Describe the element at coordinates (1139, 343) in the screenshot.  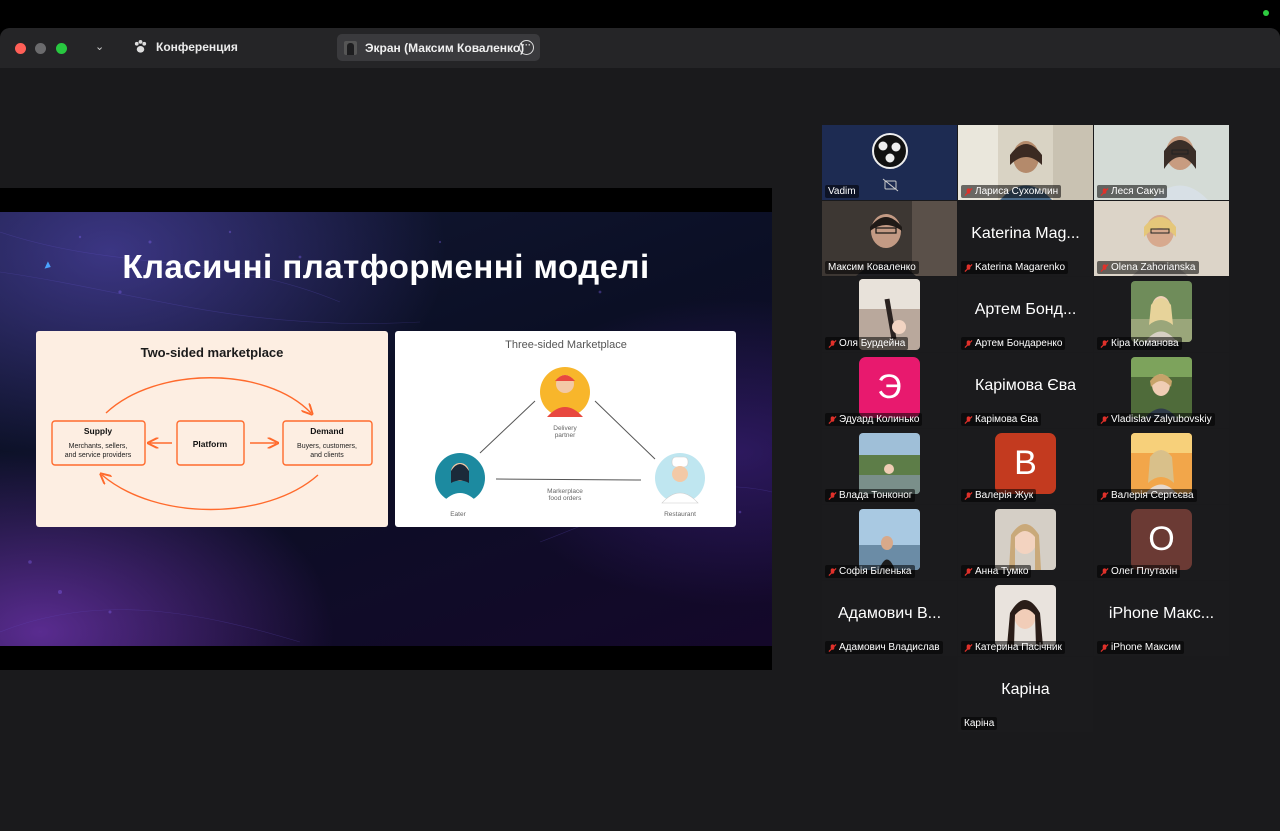
I see `participant-name: Кіра Команова` at that location.